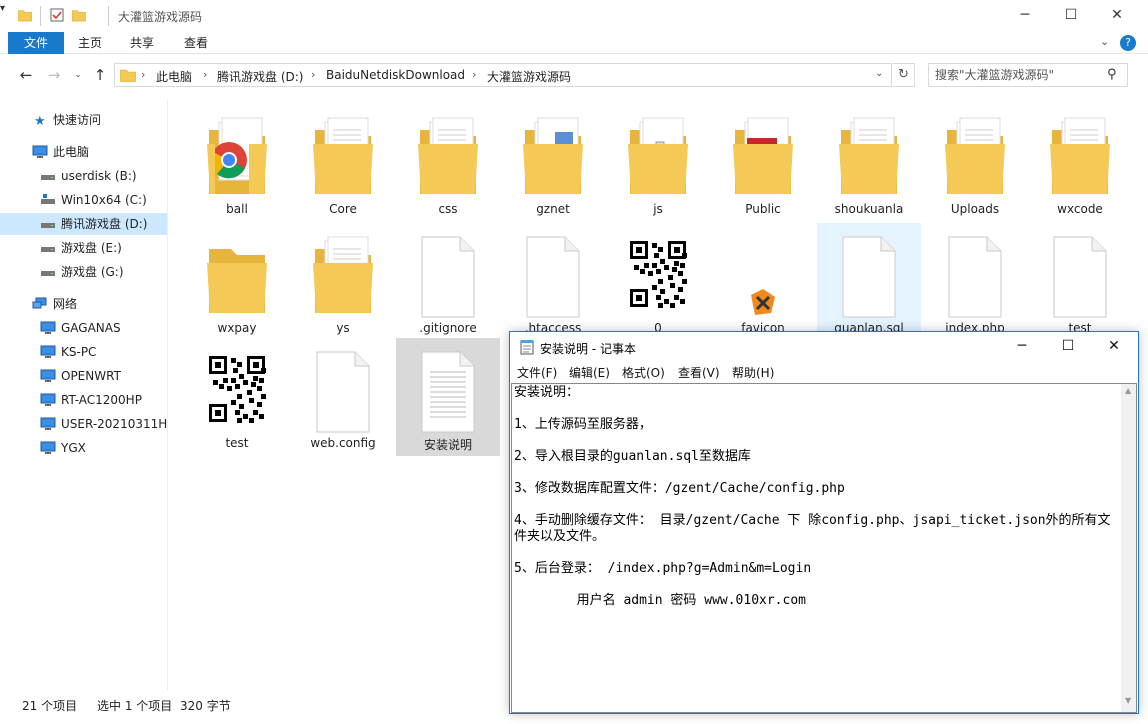 The image size is (1148, 724). Describe the element at coordinates (763, 282) in the screenshot. I see `file-item: favicon` at that location.